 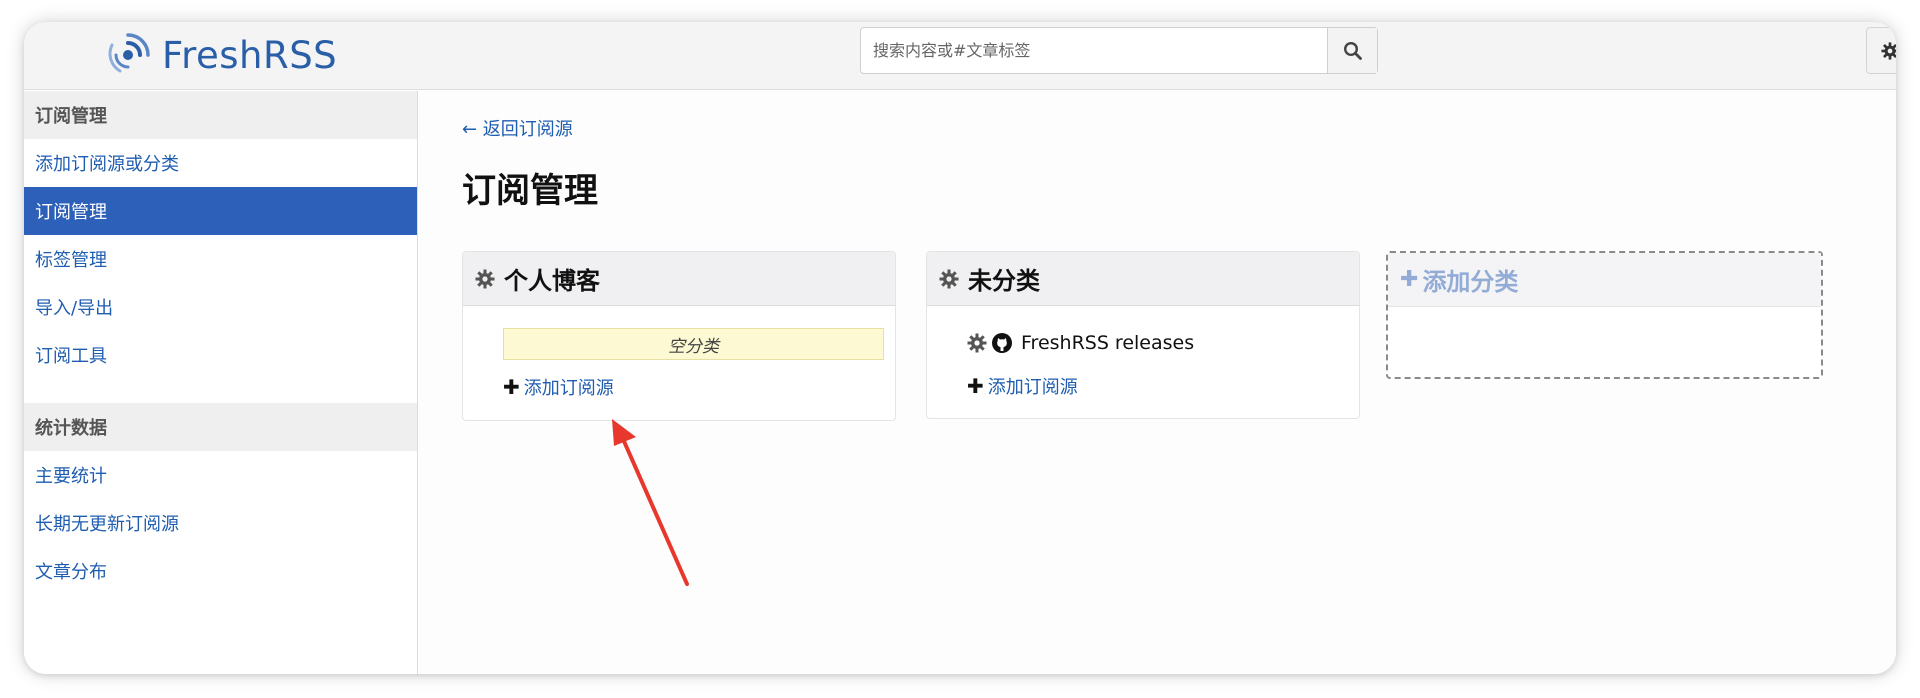 I want to click on search-input, so click(x=1094, y=50).